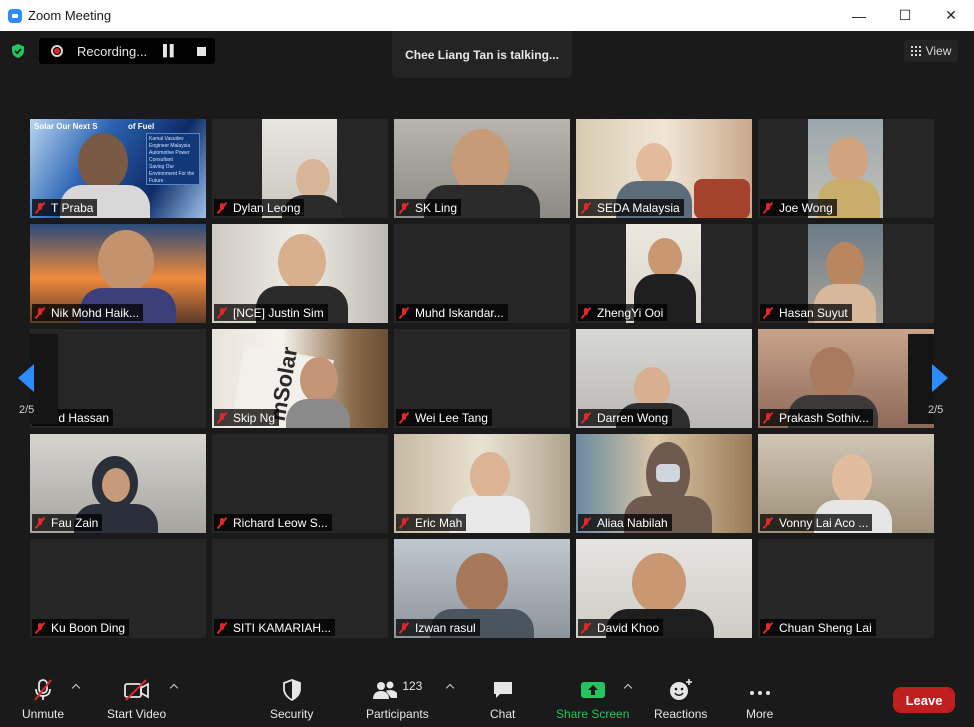 Image resolution: width=974 pixels, height=727 pixels. I want to click on previous-page-arrow-icon, so click(26, 378).